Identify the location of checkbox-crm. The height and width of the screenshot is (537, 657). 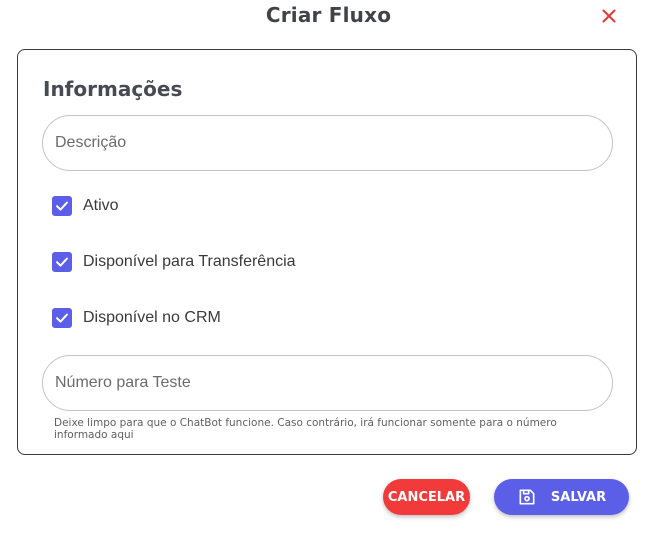
(62, 318).